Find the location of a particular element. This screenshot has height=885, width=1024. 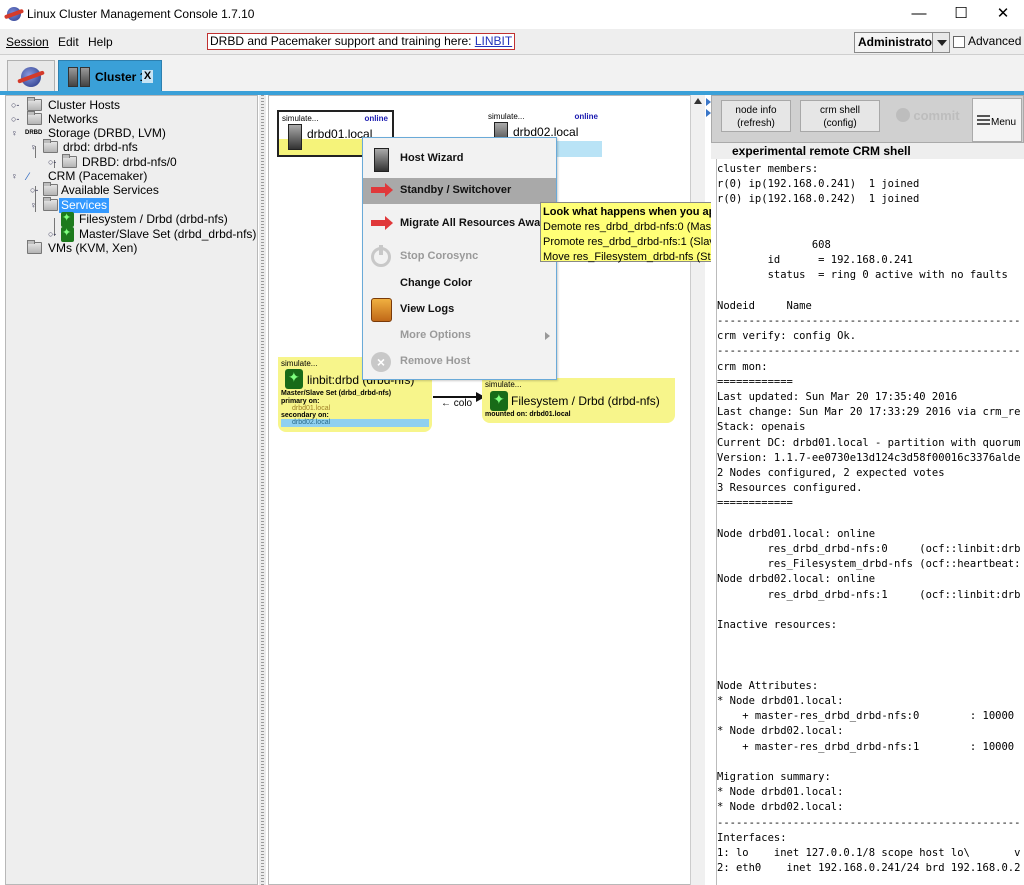

tree-label: Available Services is located at coordinates (110, 190).